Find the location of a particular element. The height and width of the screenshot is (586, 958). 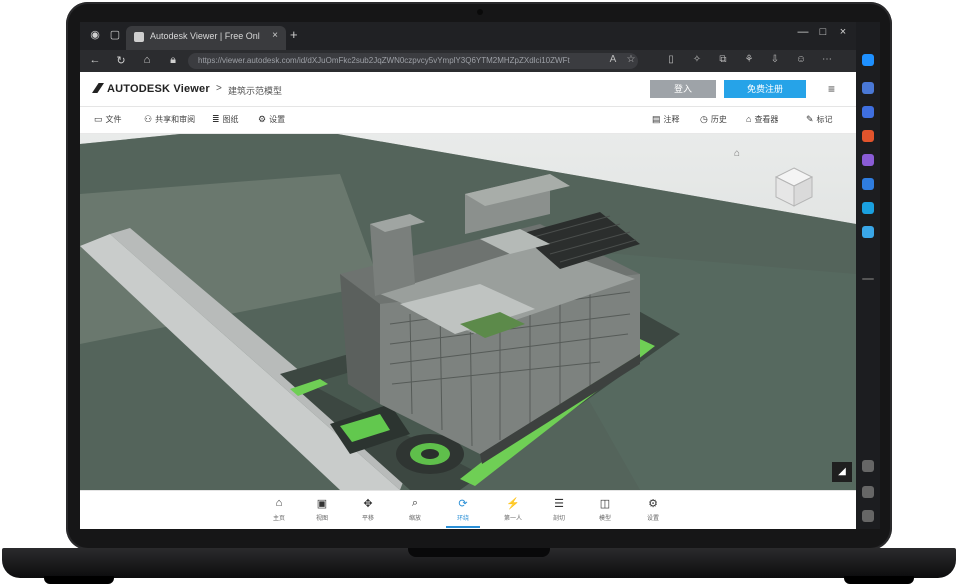

downloads-icon: ⇩ is located at coordinates (775, 59).